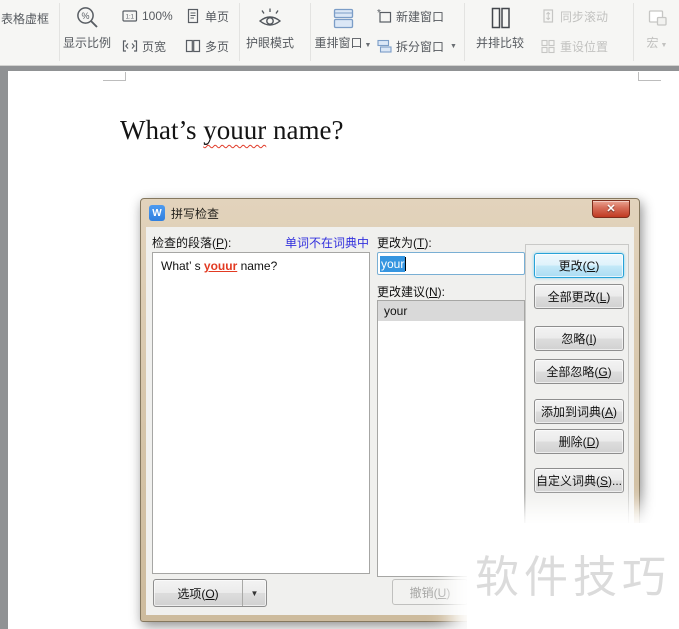 The height and width of the screenshot is (629, 679). What do you see at coordinates (579, 371) in the screenshot?
I see `ignore-all-button: 全部忽略(G)` at bounding box center [579, 371].